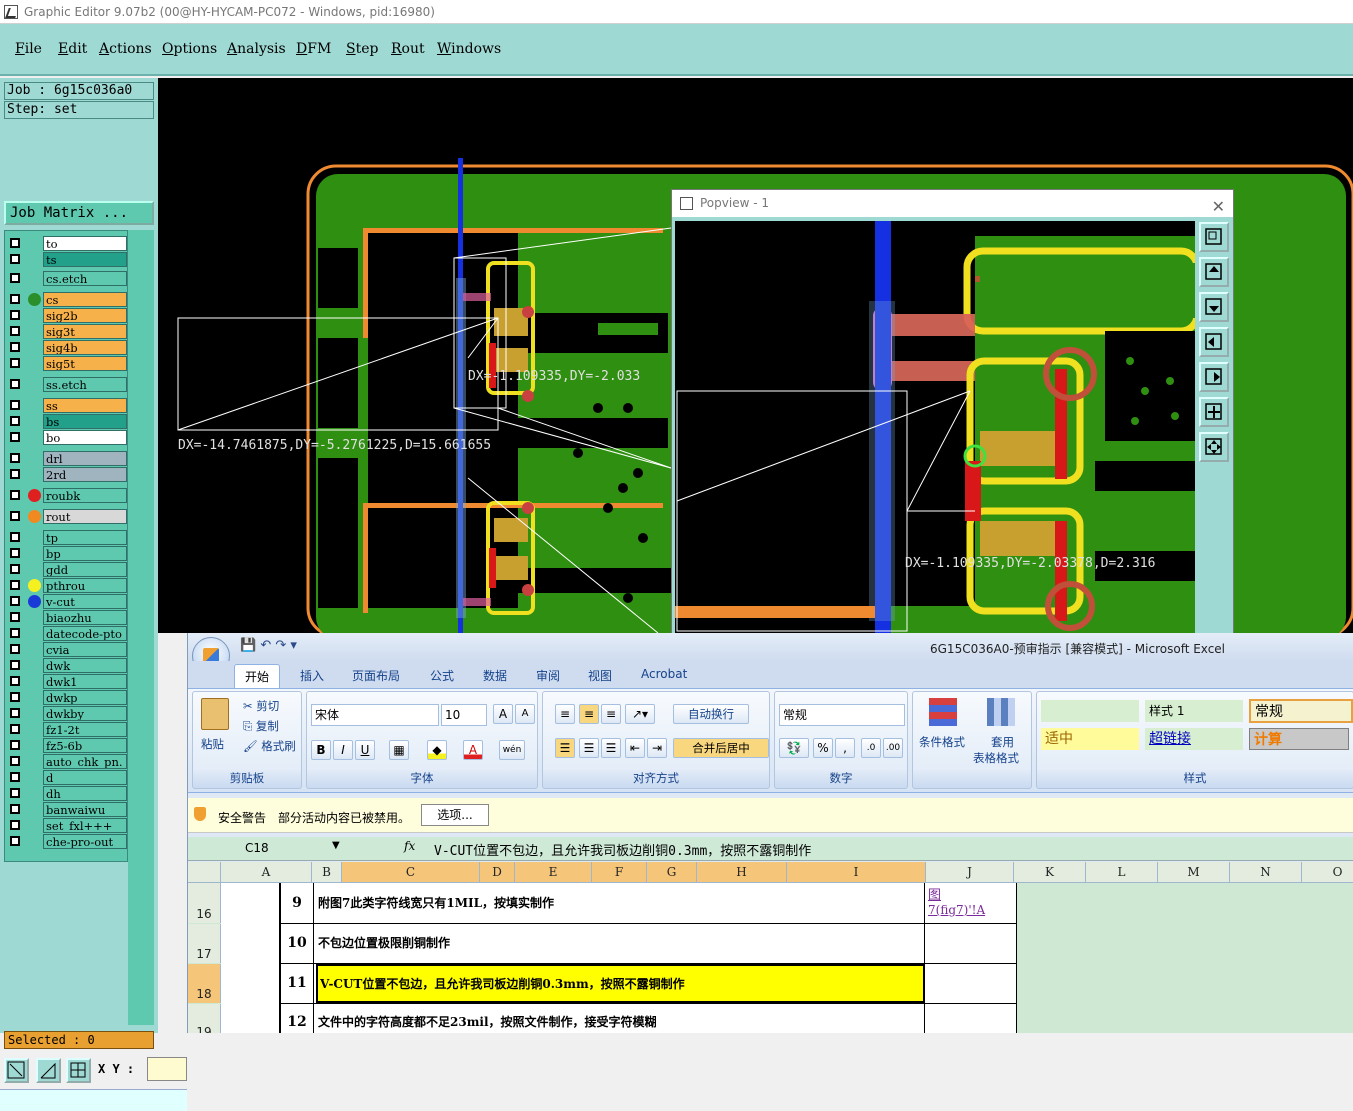 The height and width of the screenshot is (1111, 1353). Describe the element at coordinates (970, 872) in the screenshot. I see `column-header-j: J` at that location.